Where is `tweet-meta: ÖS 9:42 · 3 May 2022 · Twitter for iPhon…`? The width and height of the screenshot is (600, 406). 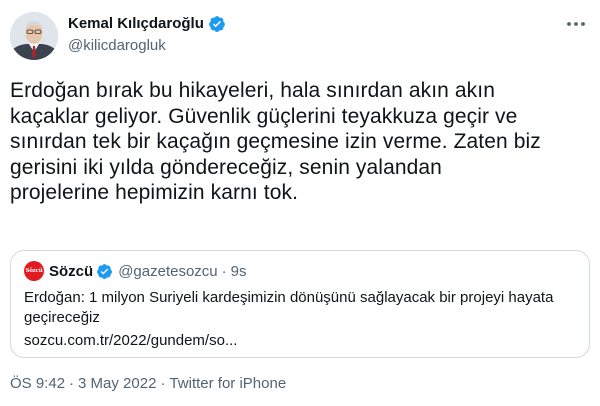
tweet-meta: ÖS 9:42 · 3 May 2022 · Twitter for iPhon… is located at coordinates (148, 384).